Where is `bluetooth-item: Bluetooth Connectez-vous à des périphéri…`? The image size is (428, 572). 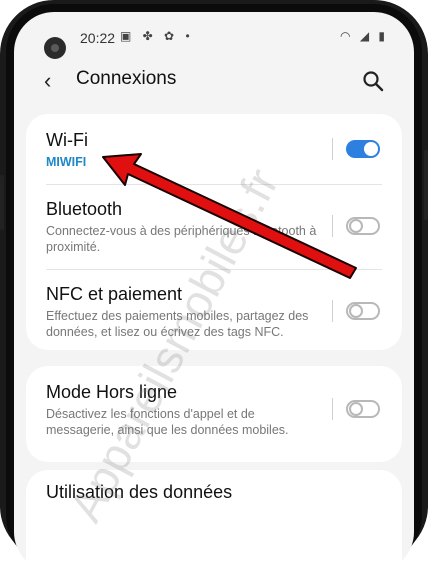 bluetooth-item: Bluetooth Connectez-vous à des périphéri… is located at coordinates (214, 227).